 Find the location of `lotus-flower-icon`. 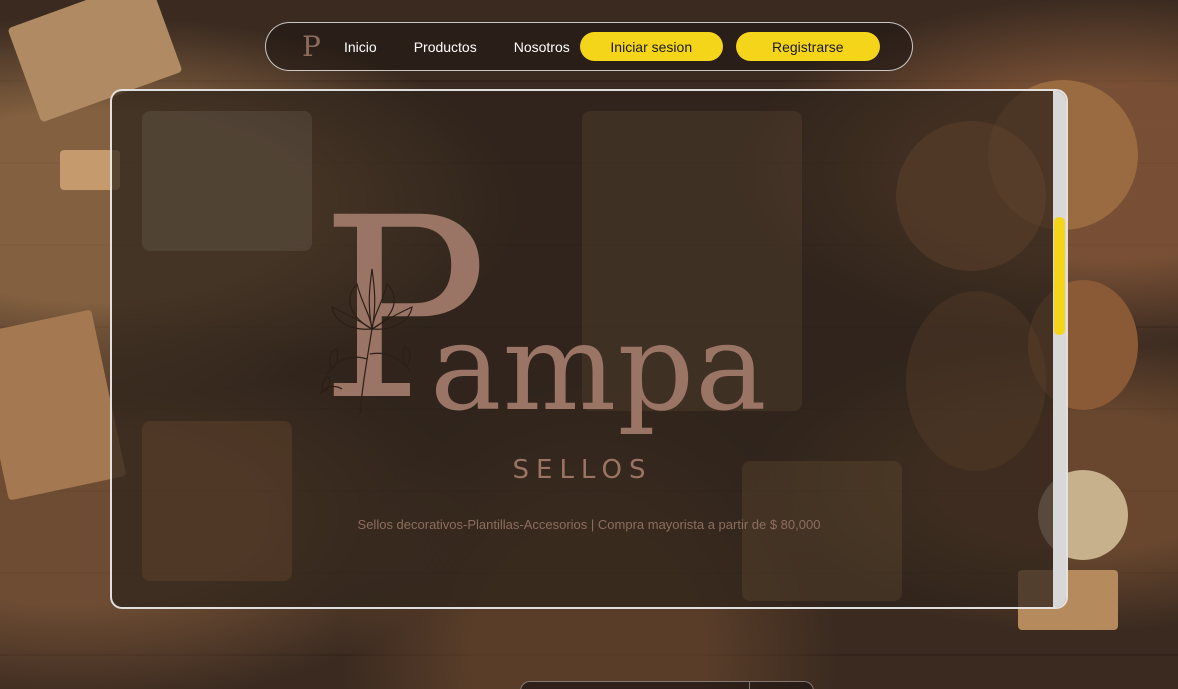

lotus-flower-icon is located at coordinates (366, 341).